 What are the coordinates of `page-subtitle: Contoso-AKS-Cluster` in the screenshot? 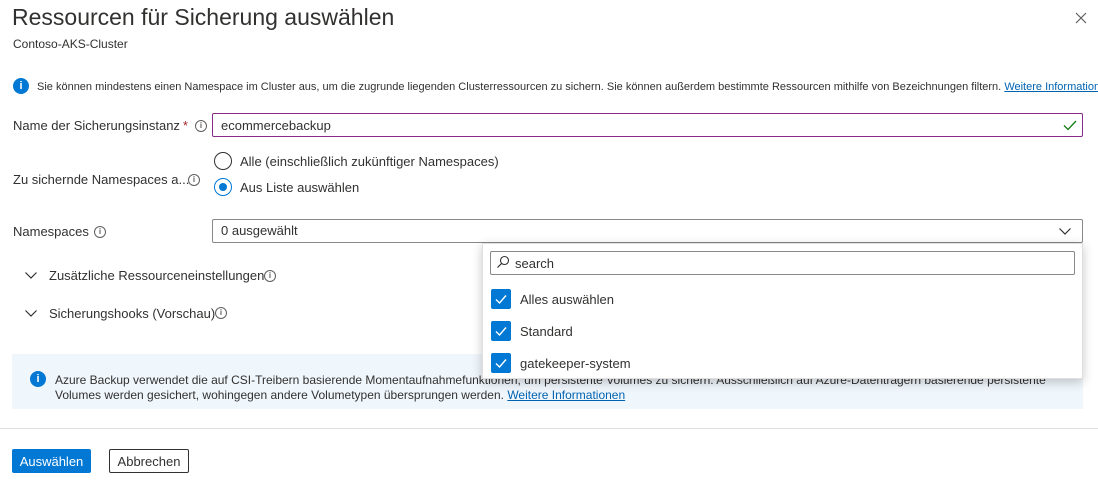 It's located at (70, 44).